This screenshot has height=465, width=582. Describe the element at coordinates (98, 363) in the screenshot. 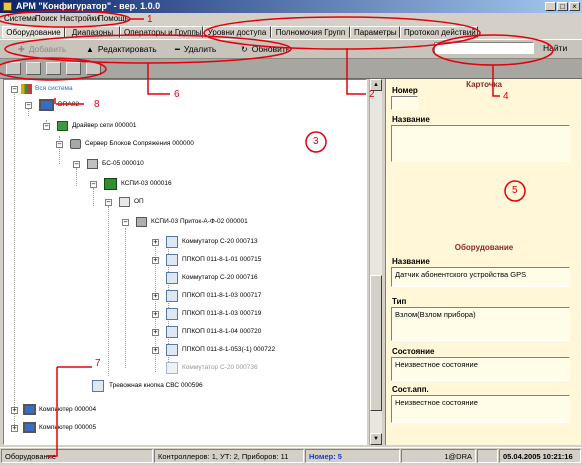

I see `annotation-label-7: 7` at that location.